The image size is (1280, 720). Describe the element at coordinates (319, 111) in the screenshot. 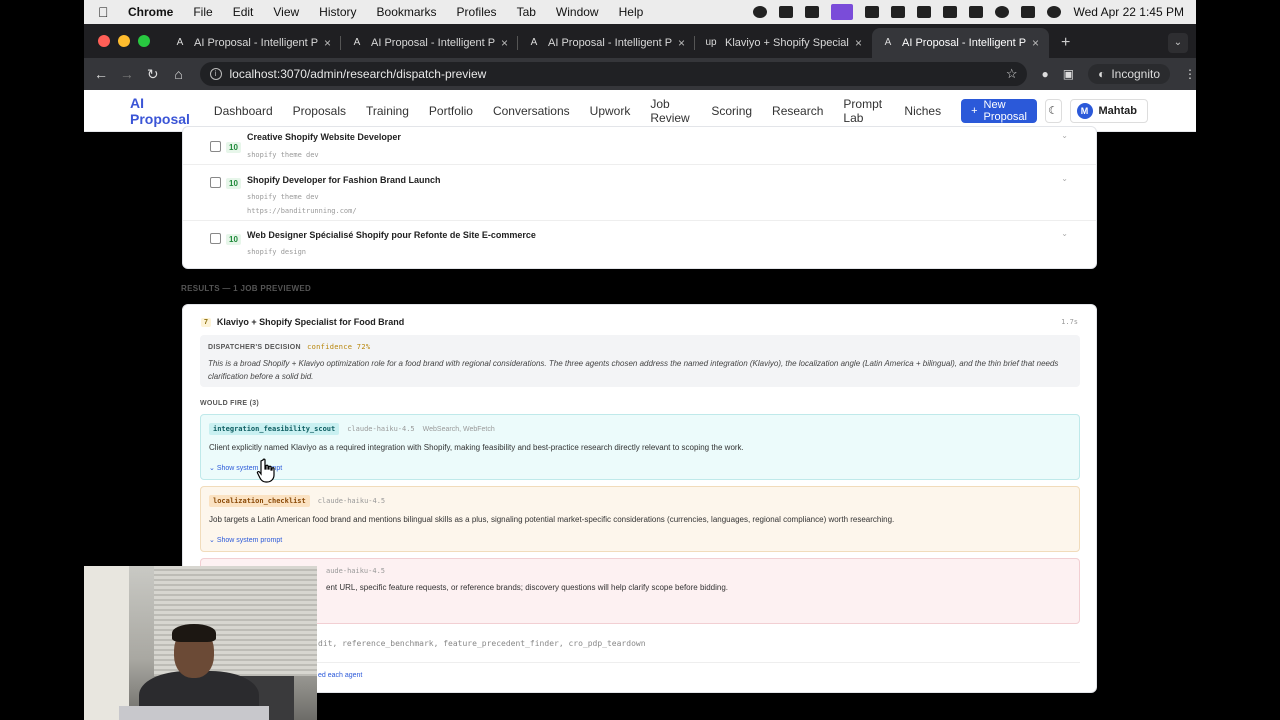

I see `nav-proposals: Proposals` at that location.